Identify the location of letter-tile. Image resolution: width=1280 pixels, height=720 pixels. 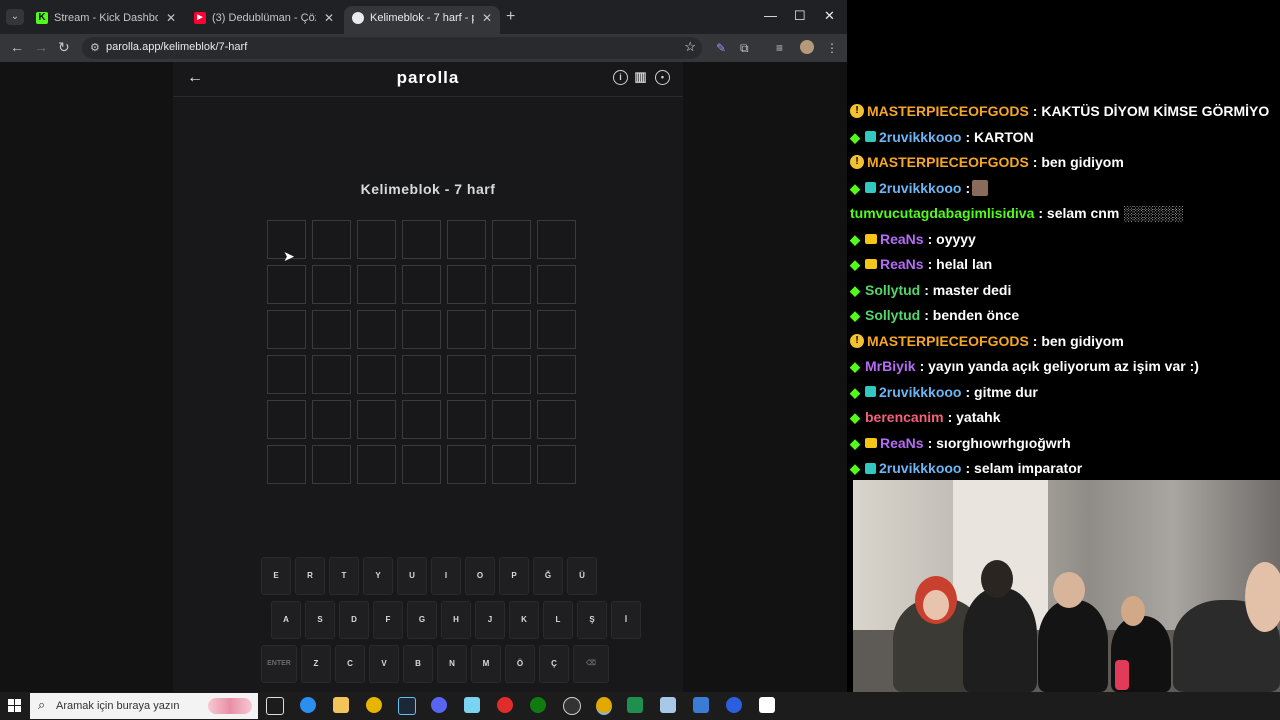
(331, 374).